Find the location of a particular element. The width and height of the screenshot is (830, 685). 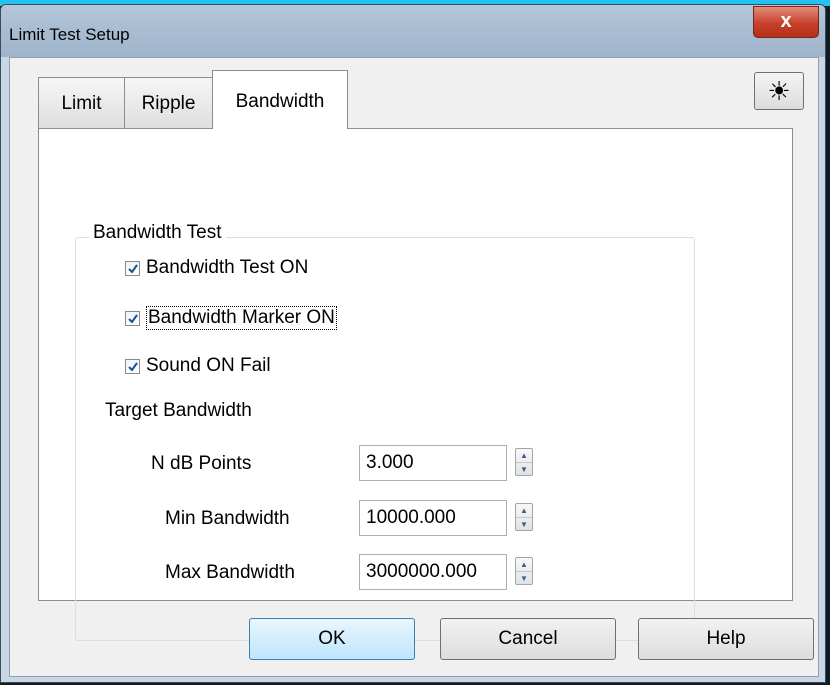

min-bandwidth-input: 10000.000 is located at coordinates (433, 518).